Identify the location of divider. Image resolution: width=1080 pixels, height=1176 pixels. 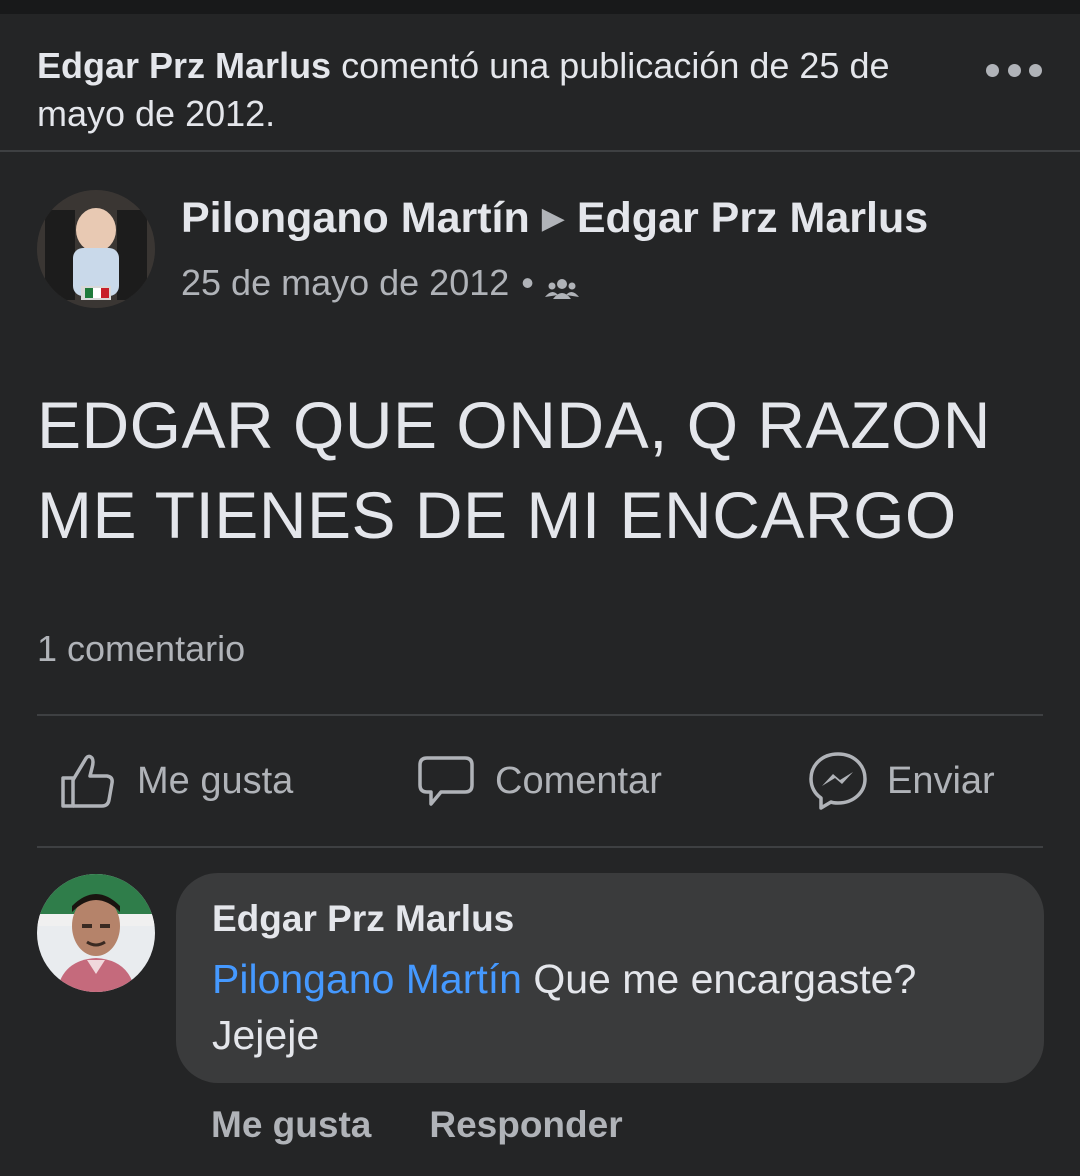
(540, 847).